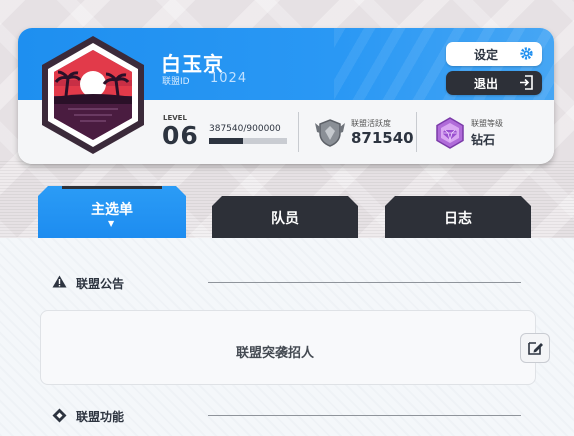  I want to click on edit-notice-button, so click(535, 348).